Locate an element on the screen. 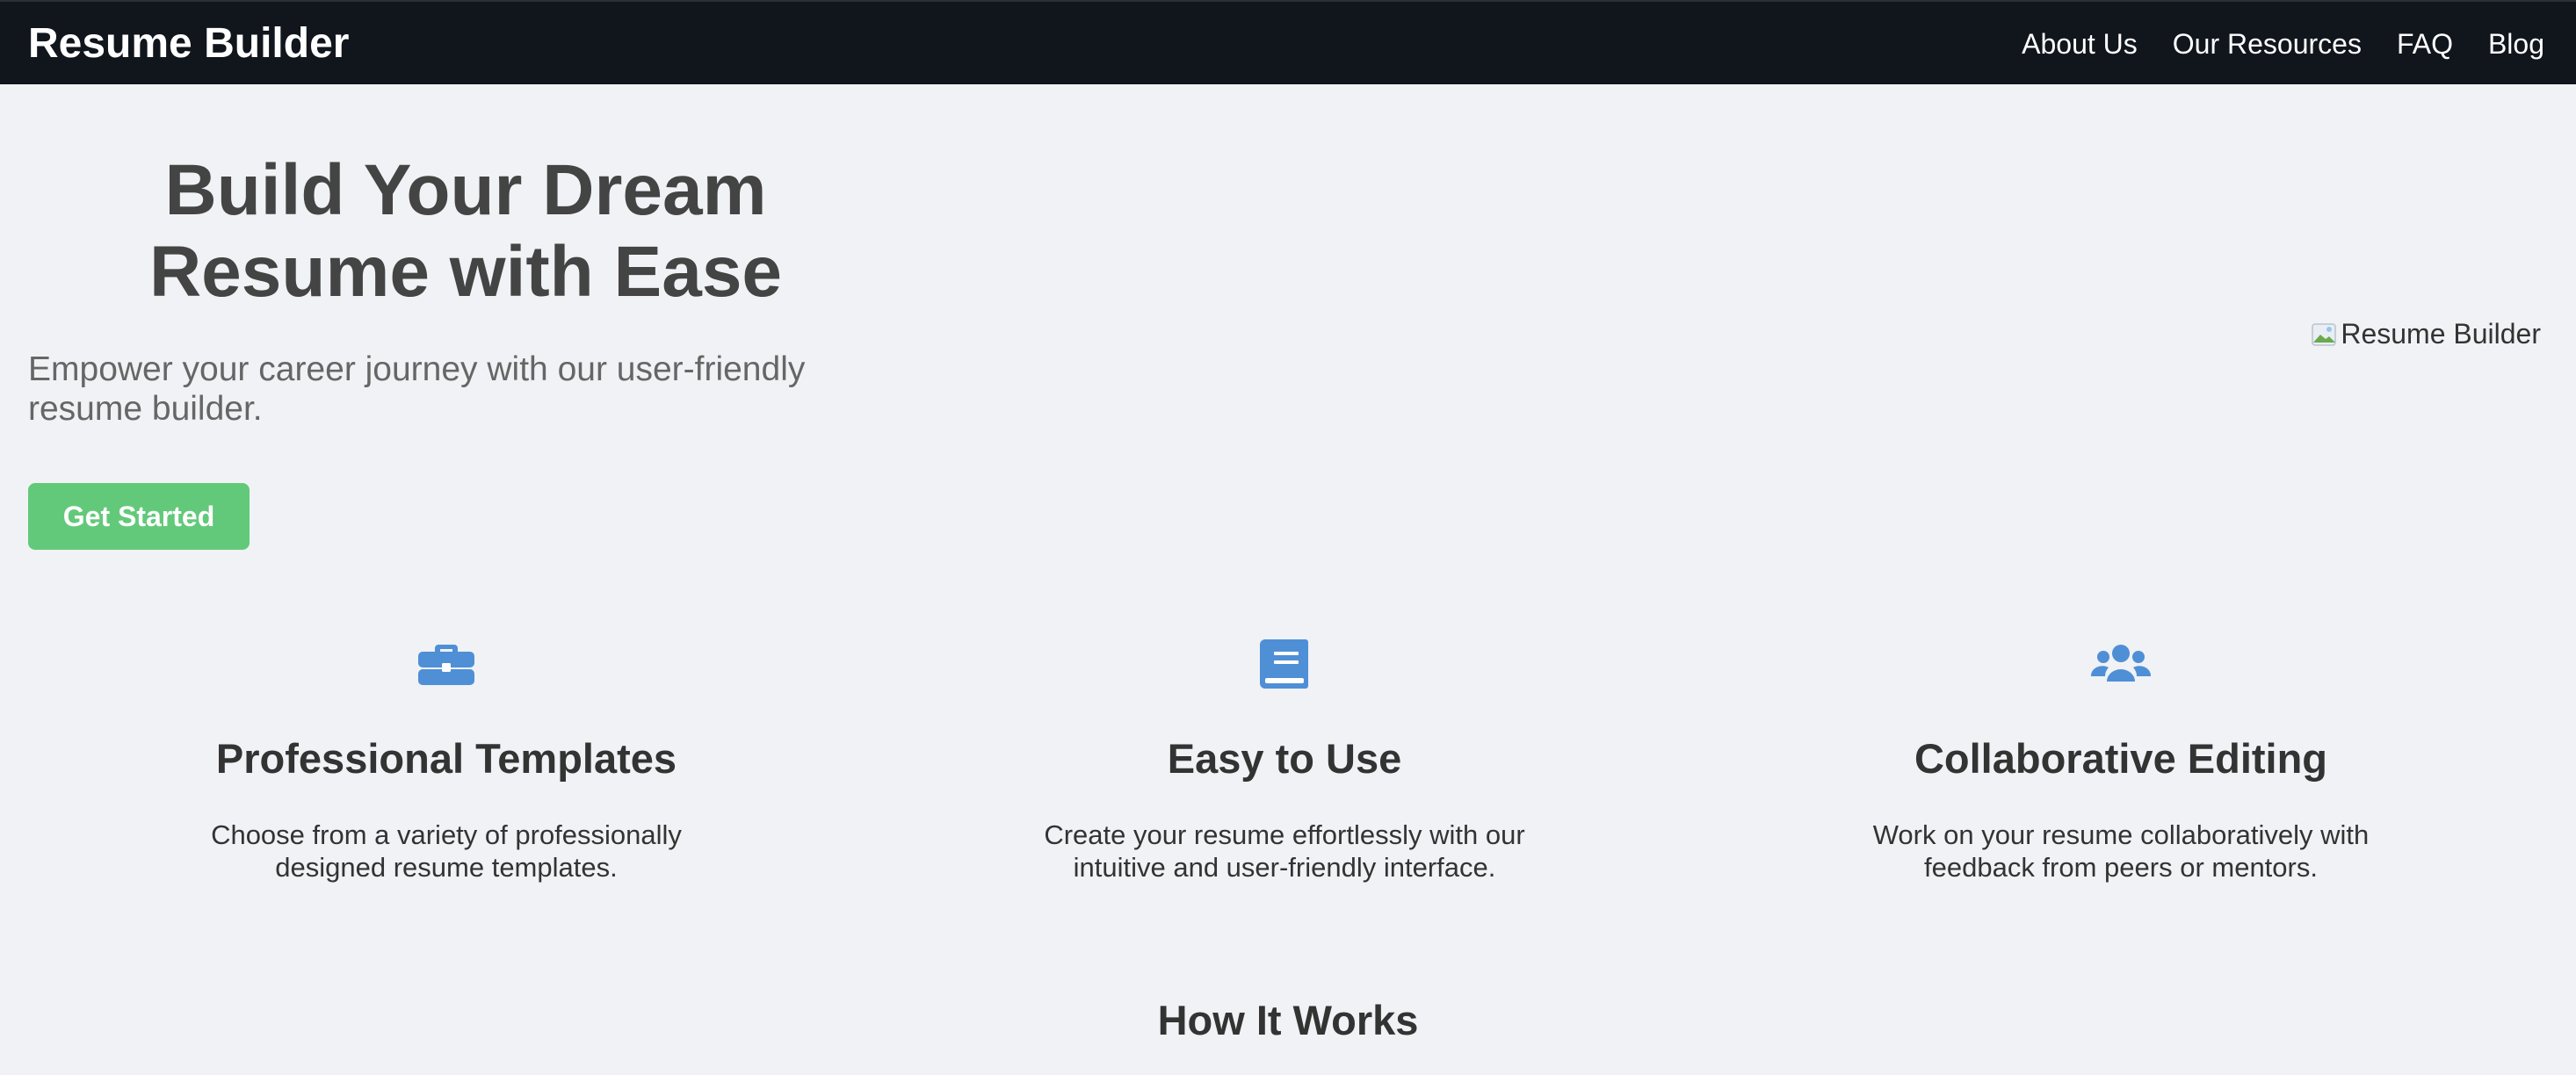  feature-description-line-1: Choose from a variety of professionally is located at coordinates (446, 834).